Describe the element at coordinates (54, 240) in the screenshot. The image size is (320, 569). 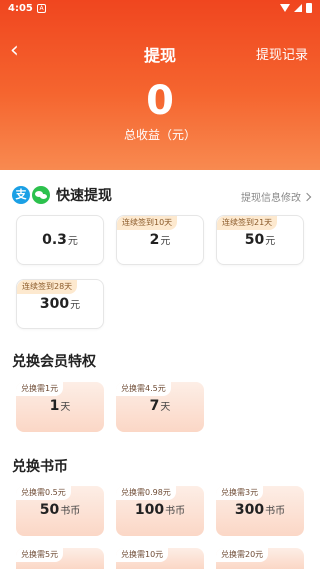
I see `option-amount: 0.3` at that location.